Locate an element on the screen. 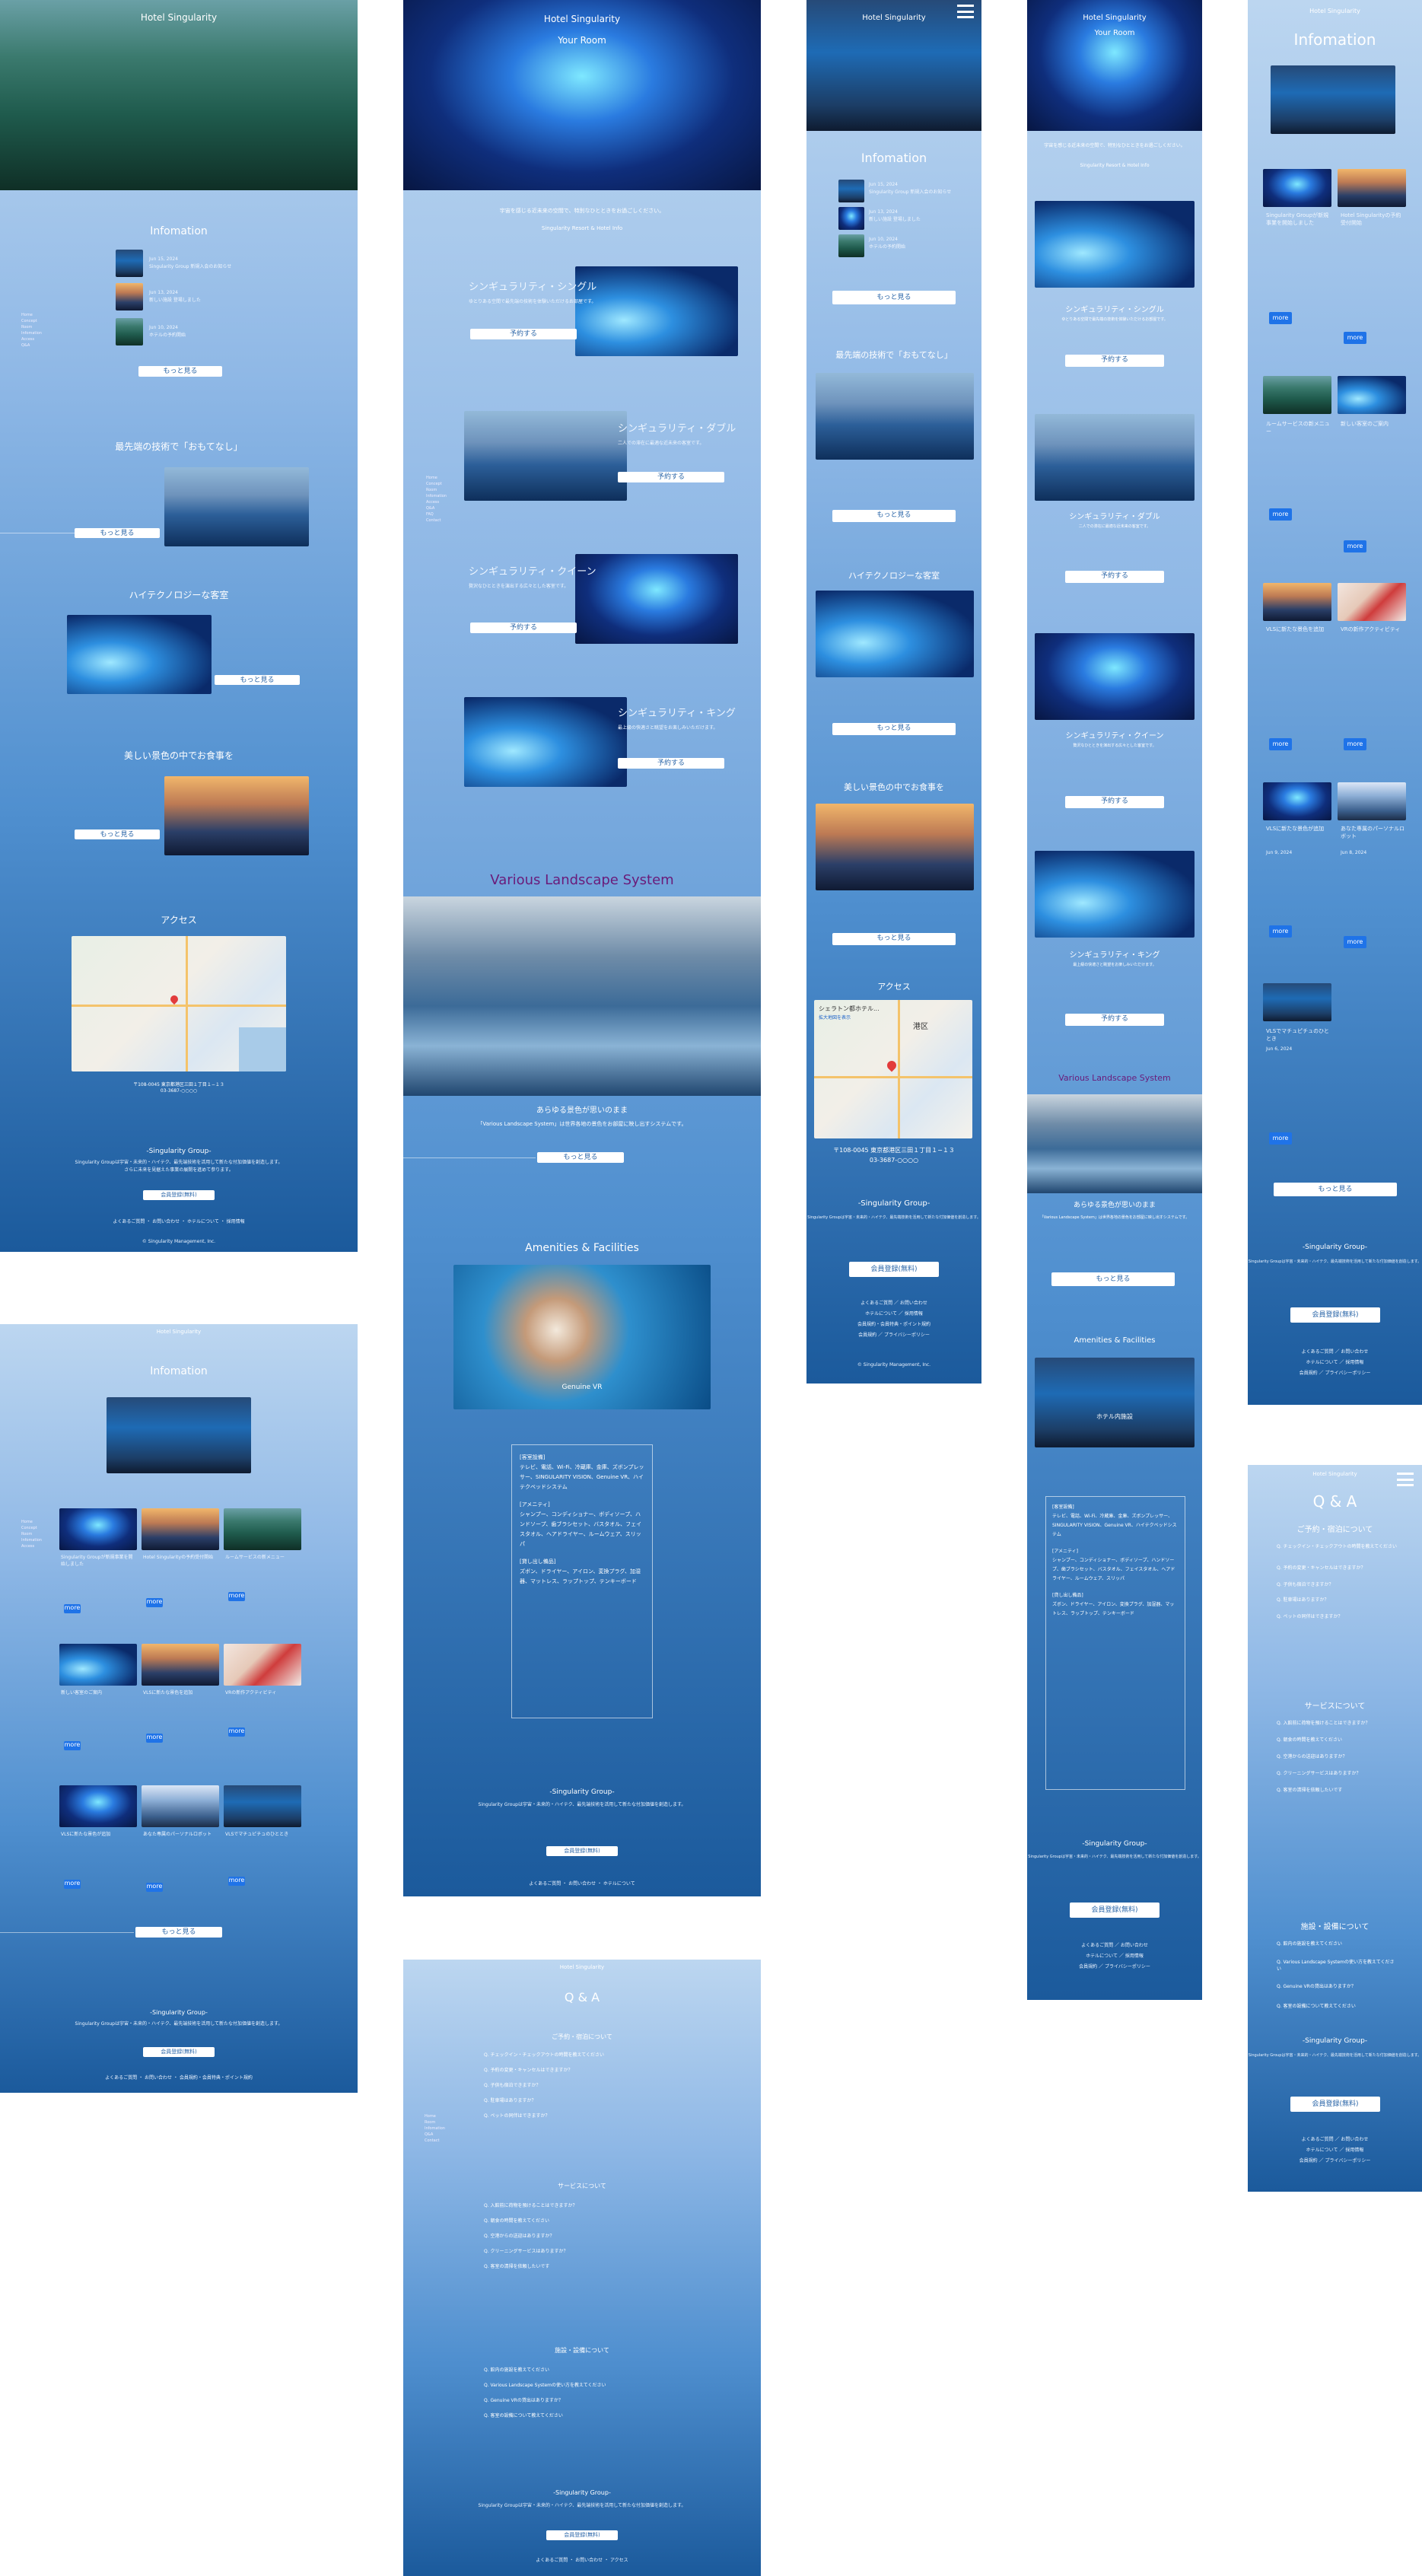 Image resolution: width=1422 pixels, height=2576 pixels. amenity-image is located at coordinates (1115, 1402).